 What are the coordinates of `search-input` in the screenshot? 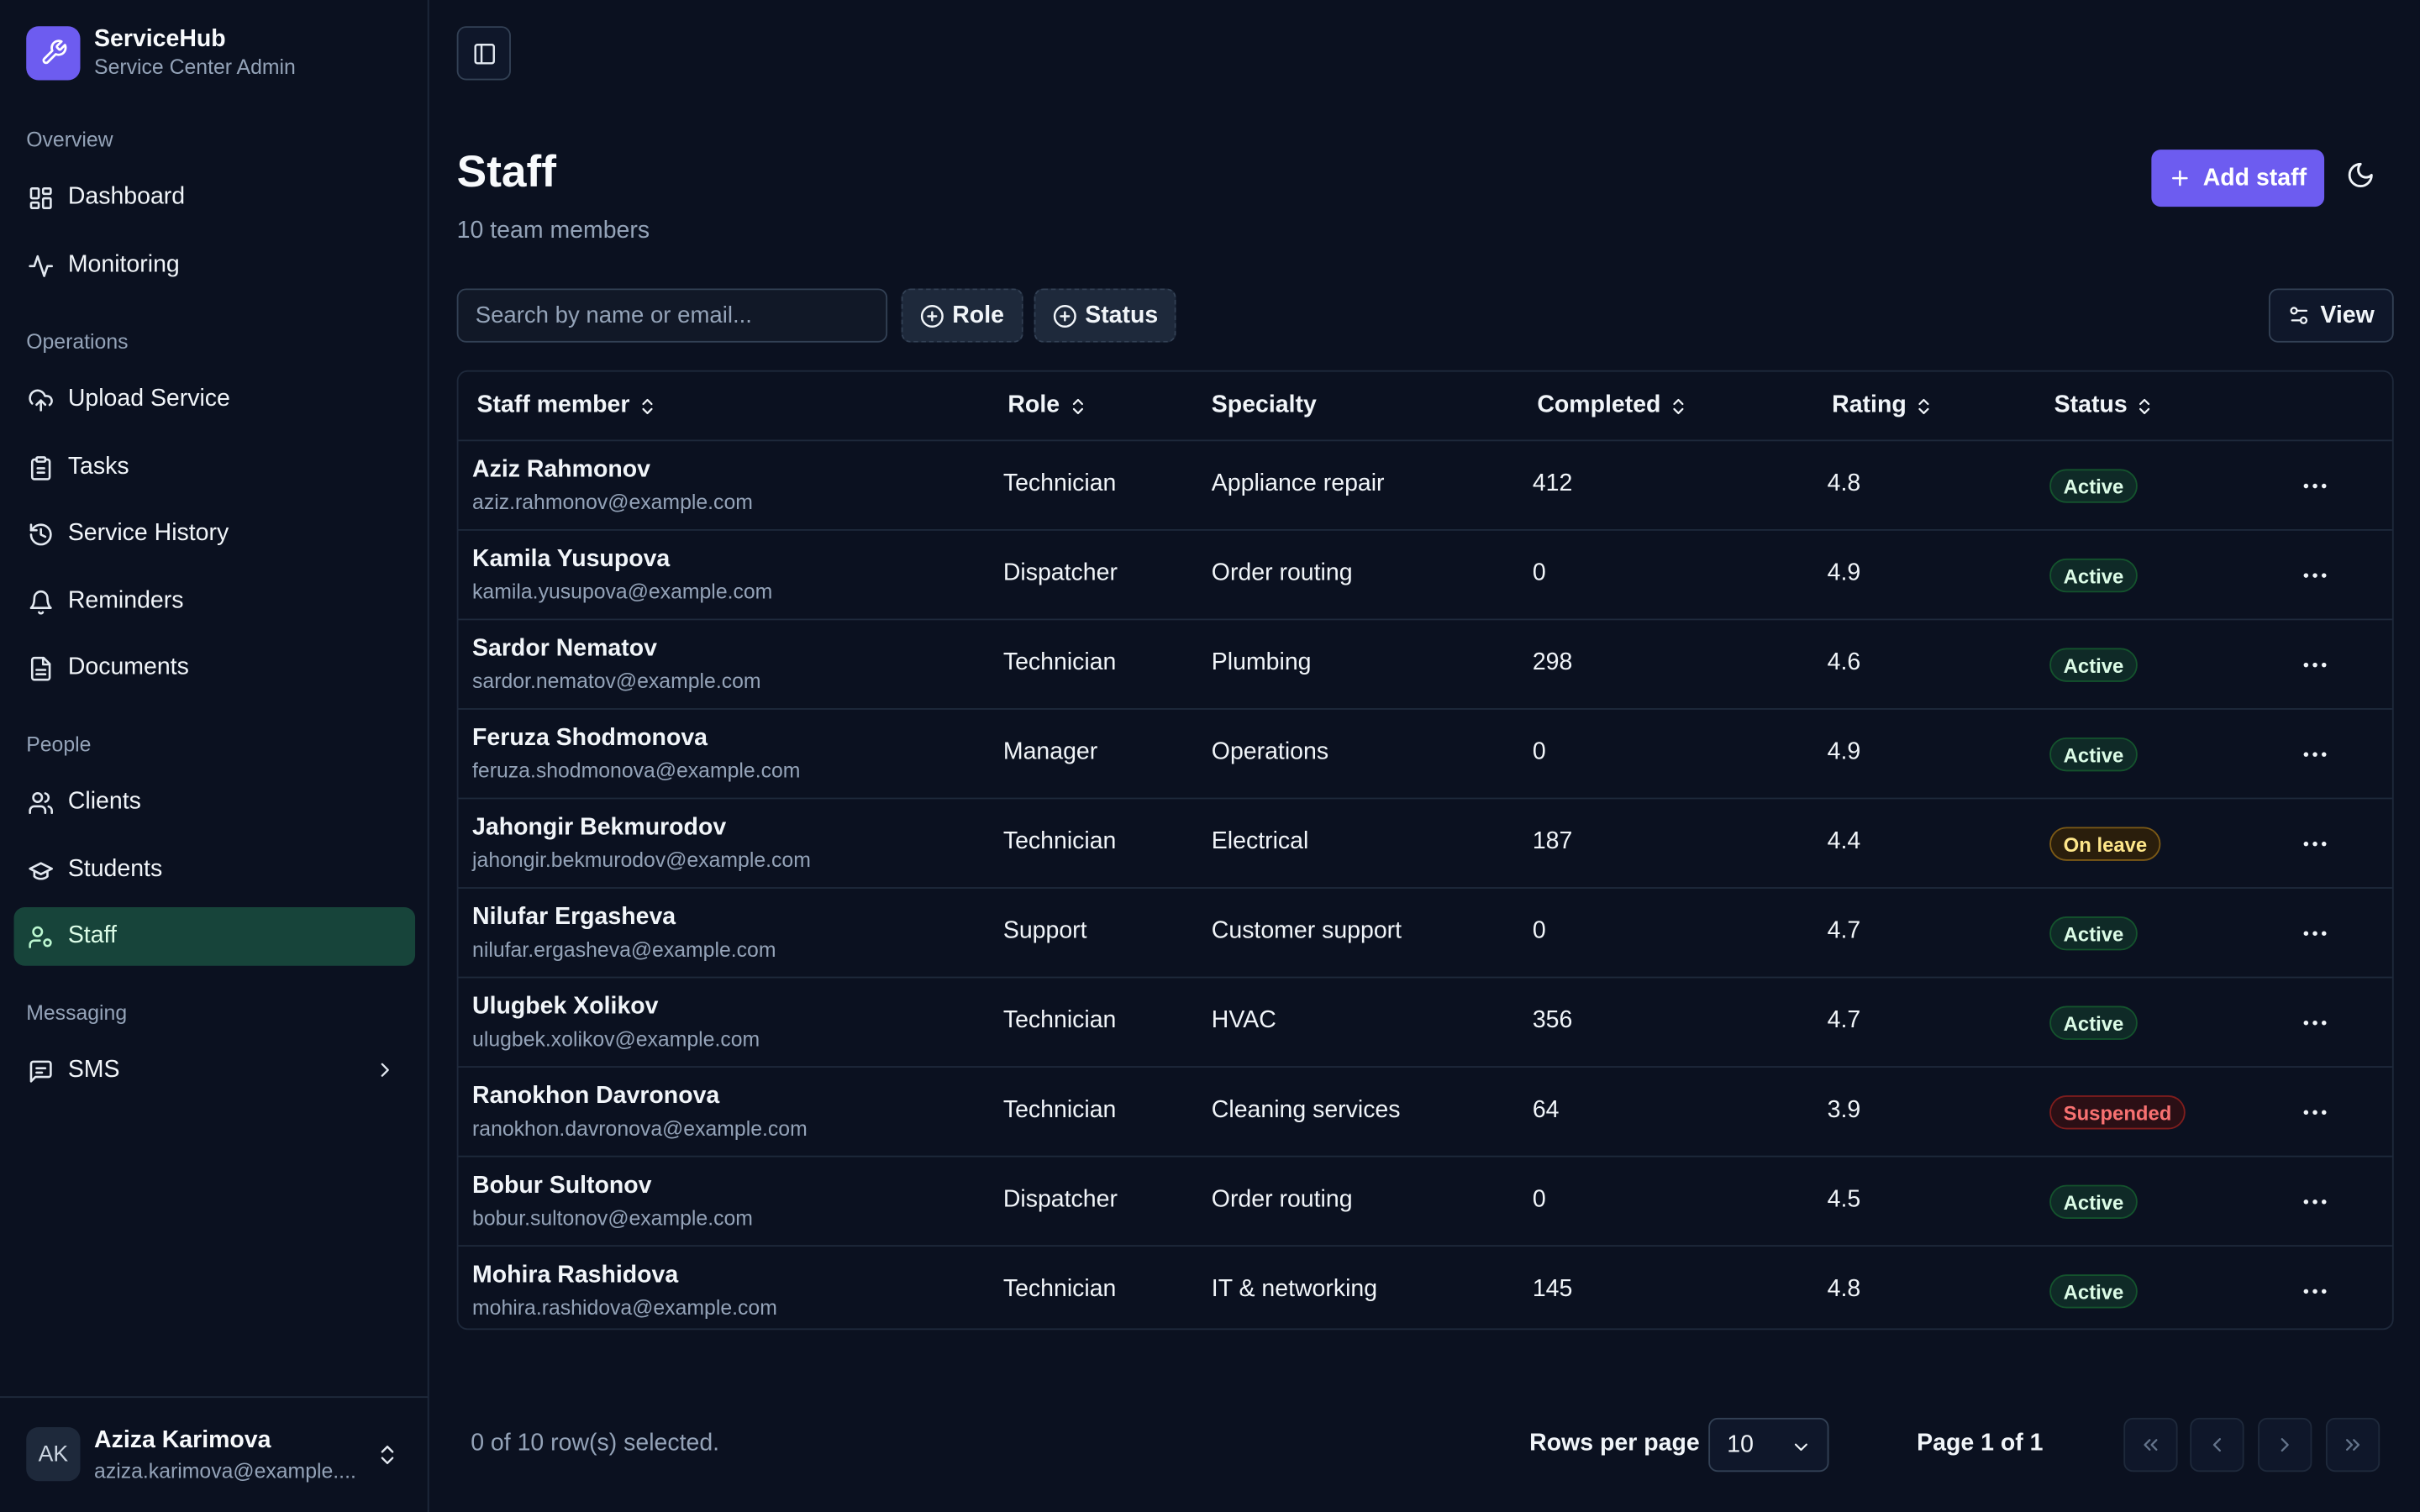 It's located at (672, 315).